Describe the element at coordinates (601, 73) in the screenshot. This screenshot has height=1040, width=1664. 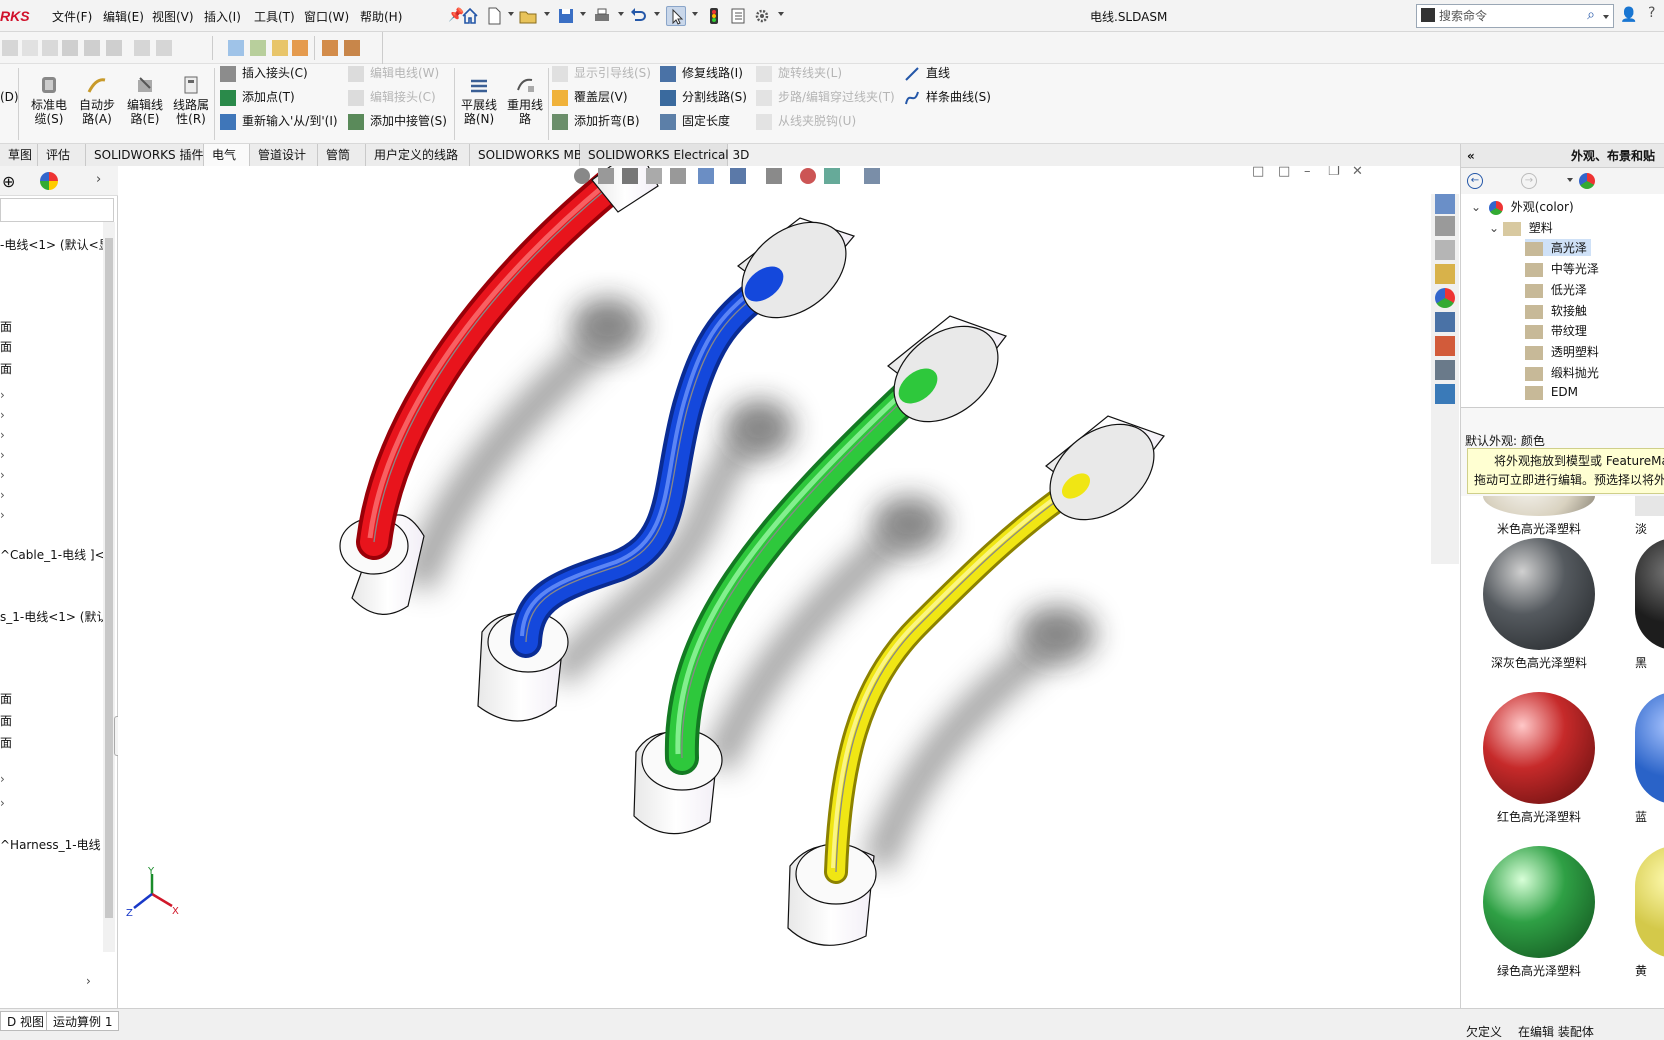
I see `show-guidelines-button: 显示引导线(S)` at that location.